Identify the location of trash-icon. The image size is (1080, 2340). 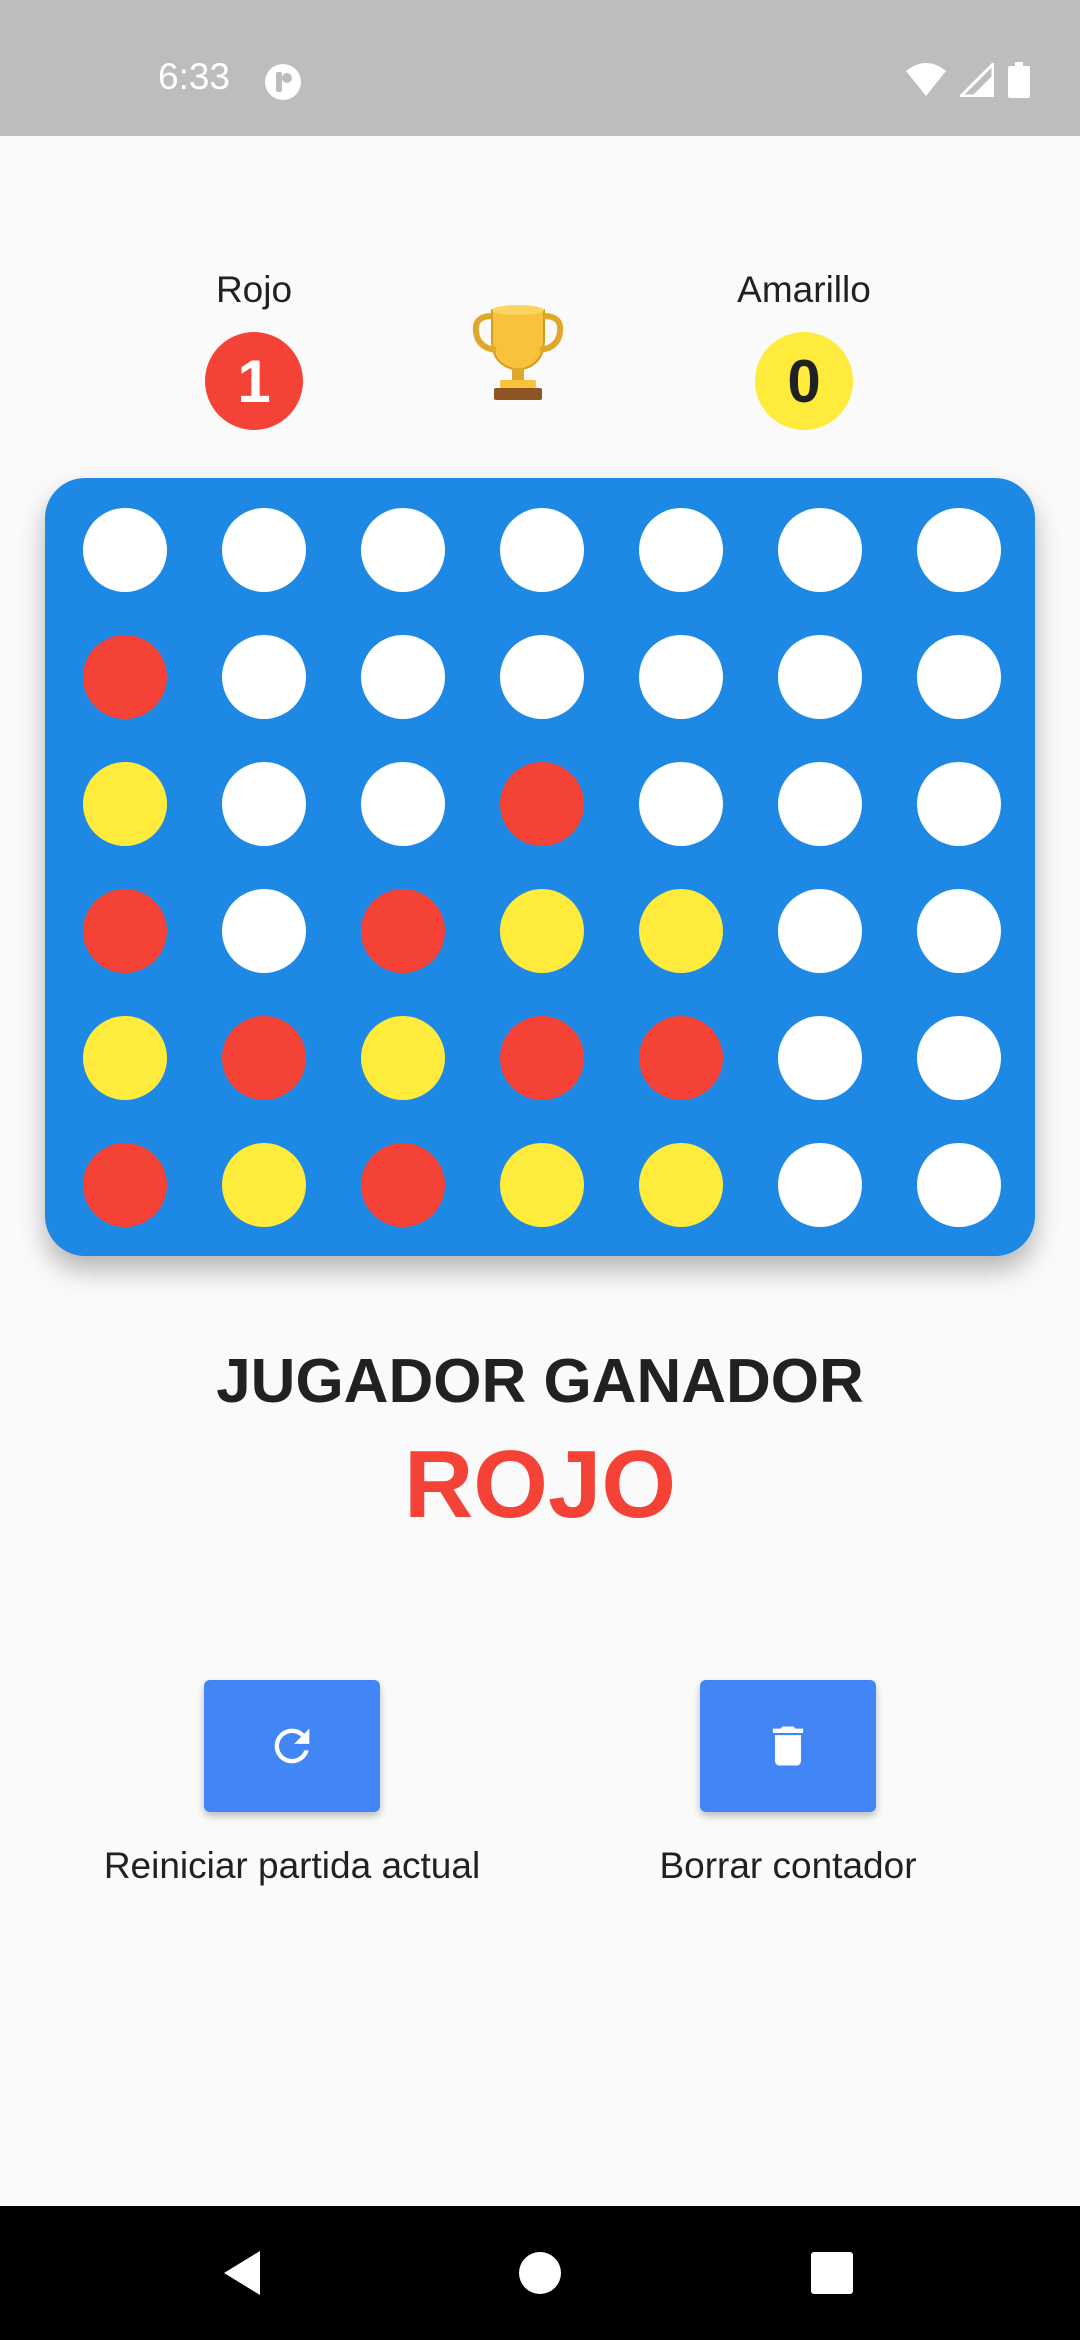
(788, 1746).